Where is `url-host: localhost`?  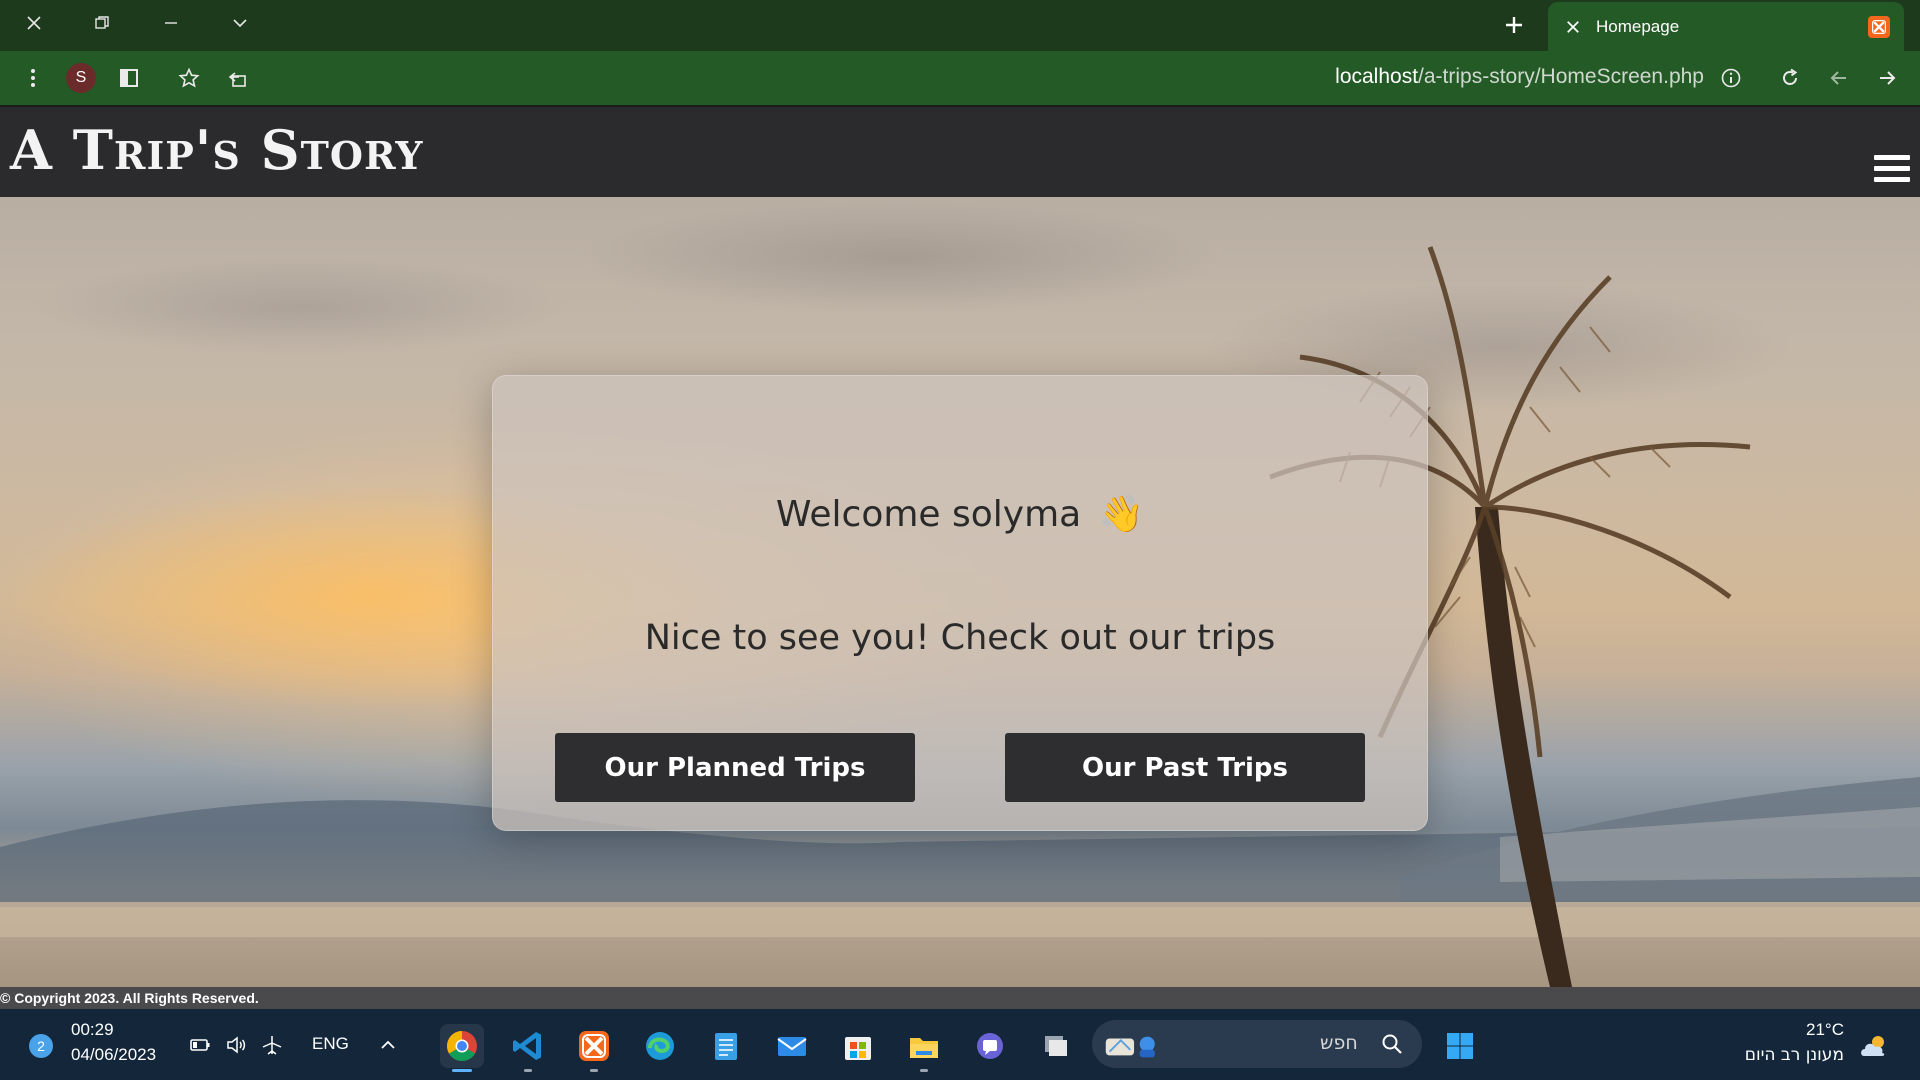
url-host: localhost is located at coordinates (1377, 76).